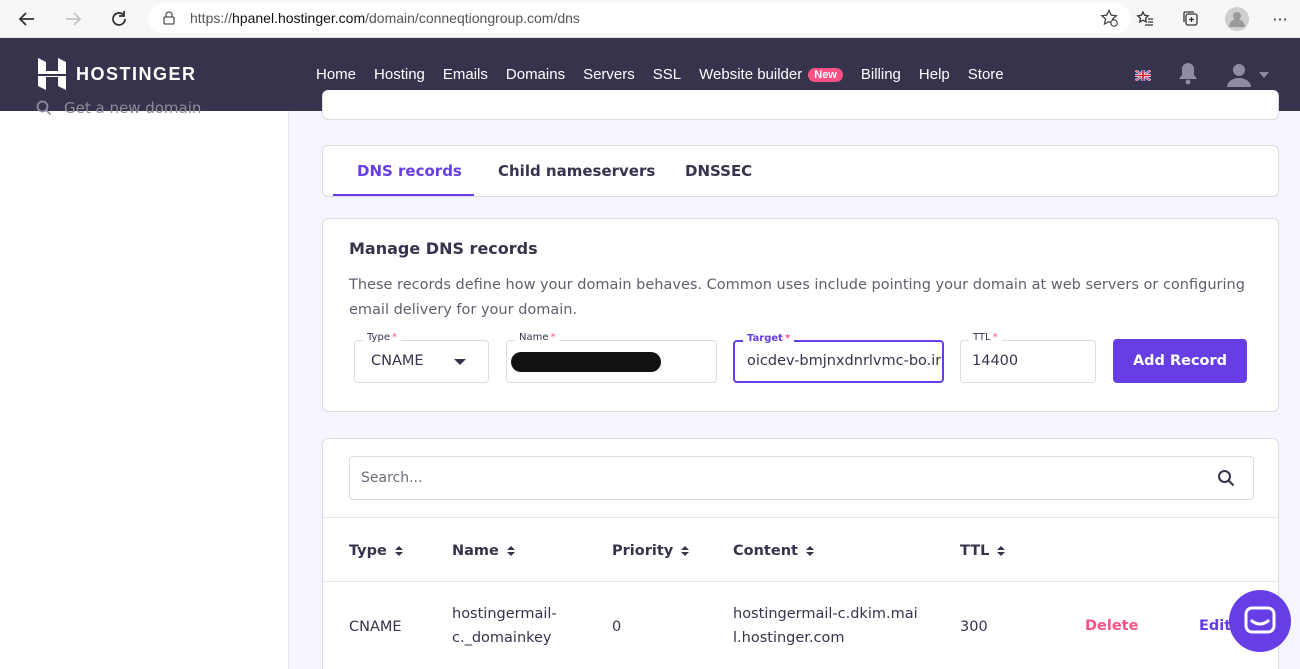 The height and width of the screenshot is (669, 1300). I want to click on hostinger-logo-icon, so click(52, 74).